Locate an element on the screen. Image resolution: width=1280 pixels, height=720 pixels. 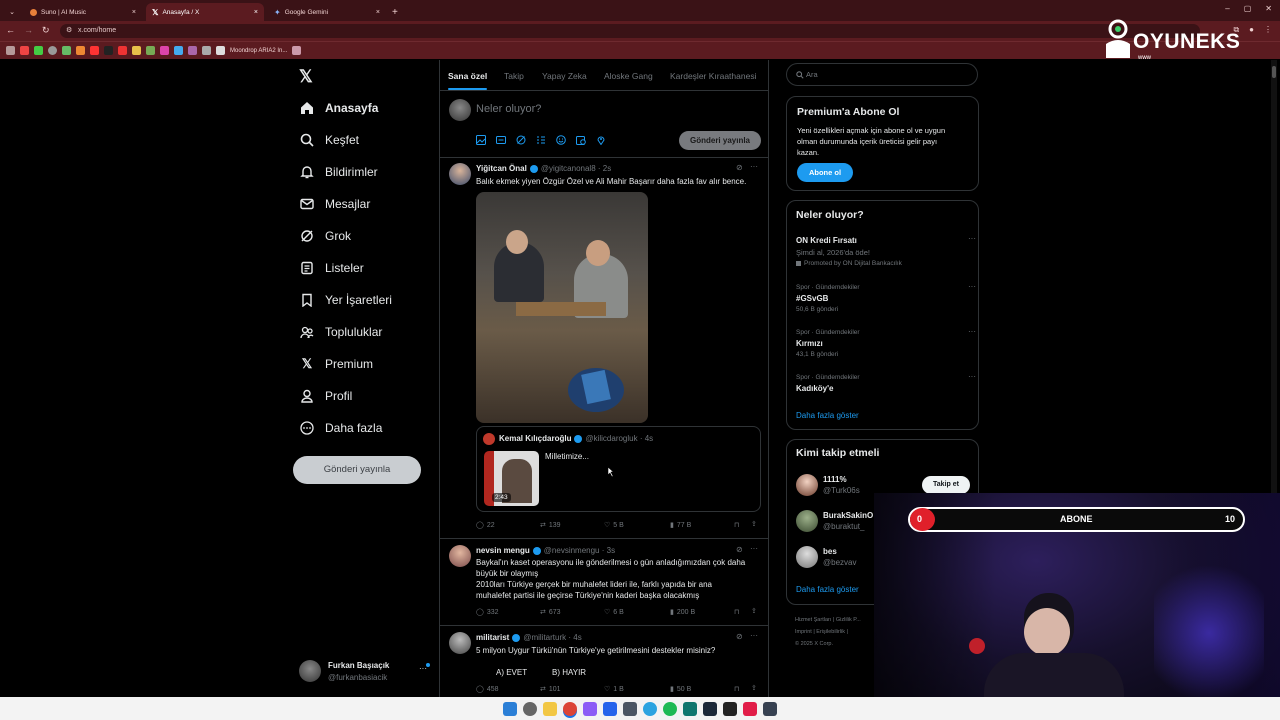
post-author-name: militarist is located at coordinates (492, 637).